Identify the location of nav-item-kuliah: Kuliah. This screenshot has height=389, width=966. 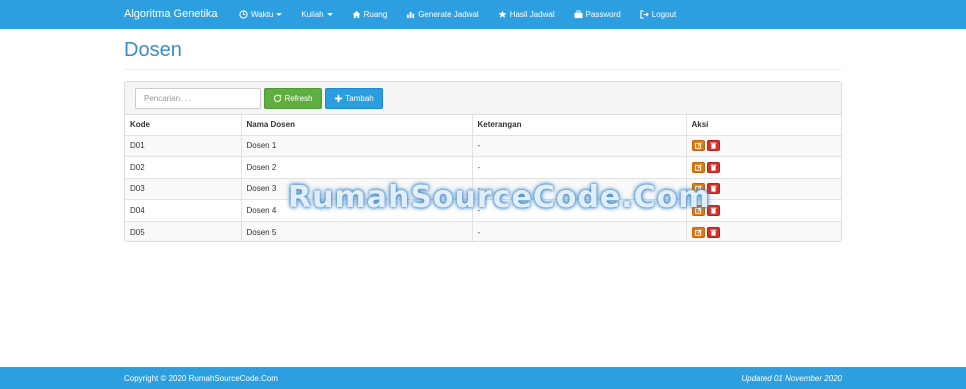
(317, 14).